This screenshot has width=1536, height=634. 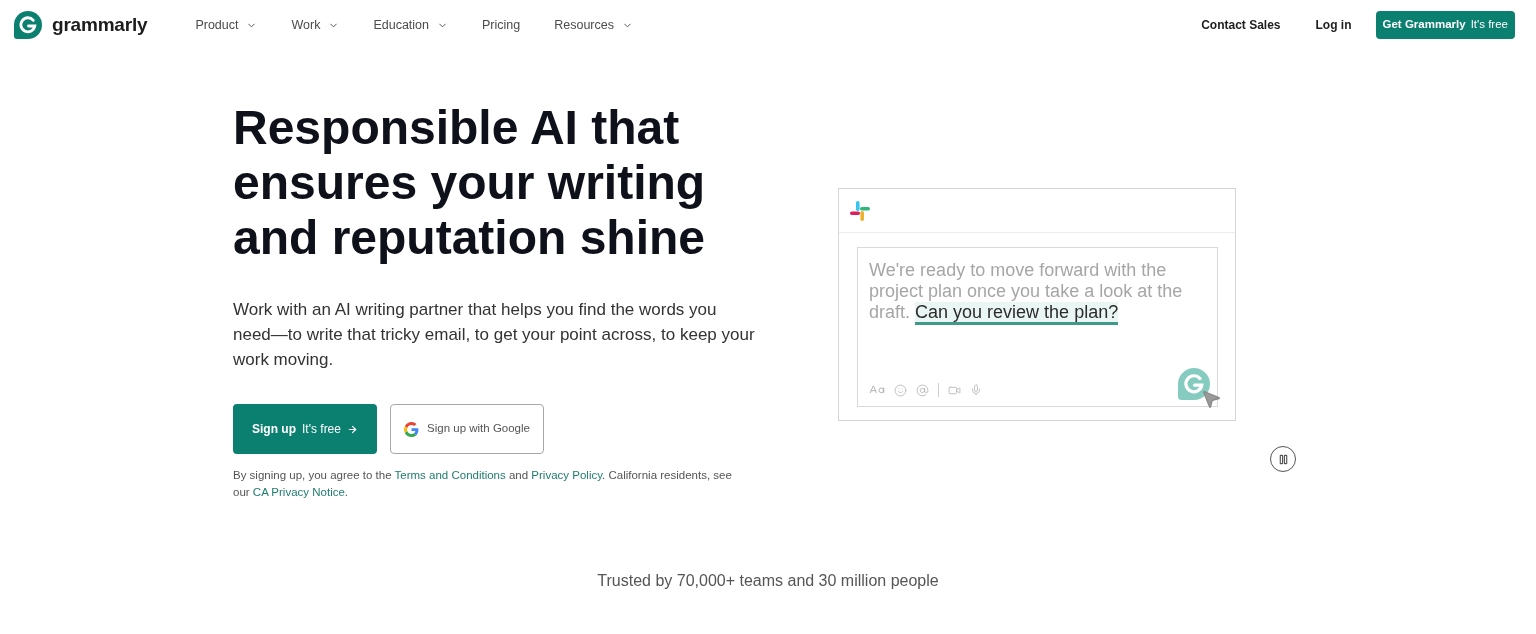 What do you see at coordinates (1445, 25) in the screenshot?
I see `get-grammarly-button: Get Grammarly It's free` at bounding box center [1445, 25].